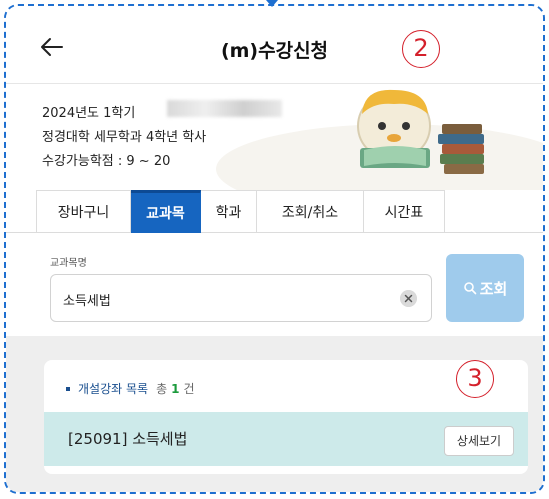 This screenshot has height=499, width=549. I want to click on tab-lookup-cancel: 조회/취소, so click(310, 211).